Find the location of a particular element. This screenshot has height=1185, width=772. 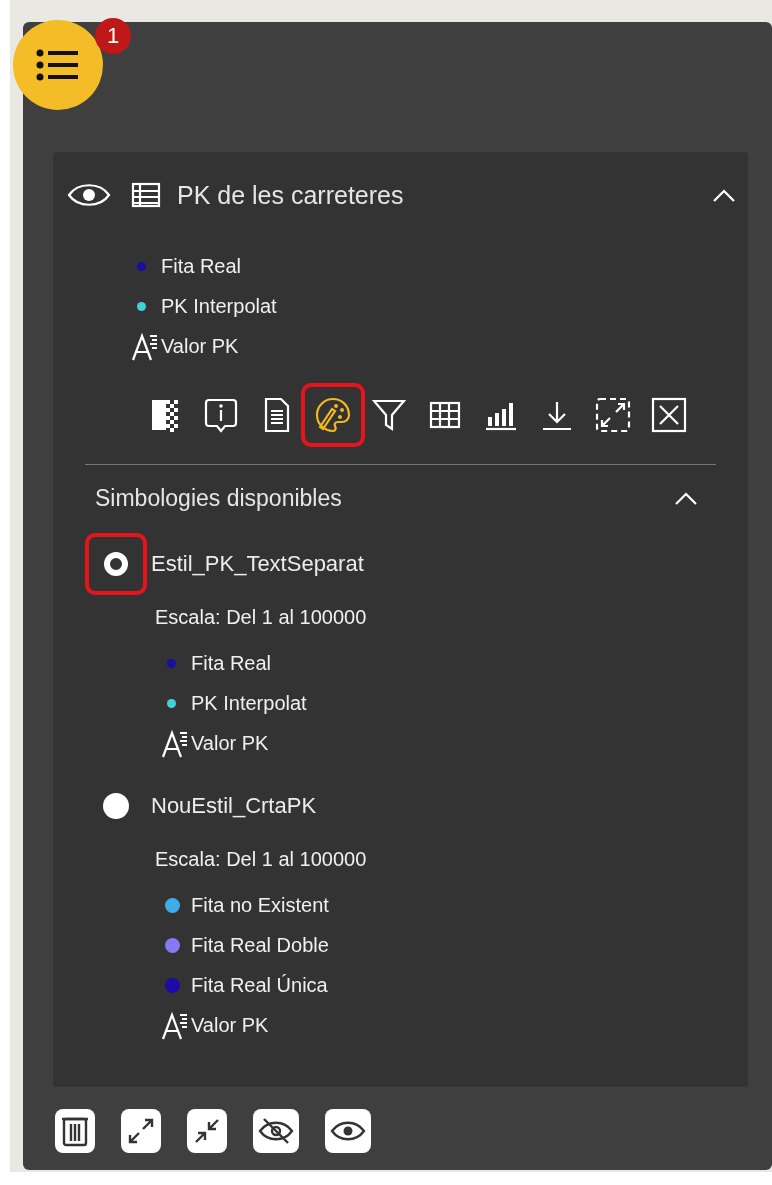

delete-button is located at coordinates (75, 1131).